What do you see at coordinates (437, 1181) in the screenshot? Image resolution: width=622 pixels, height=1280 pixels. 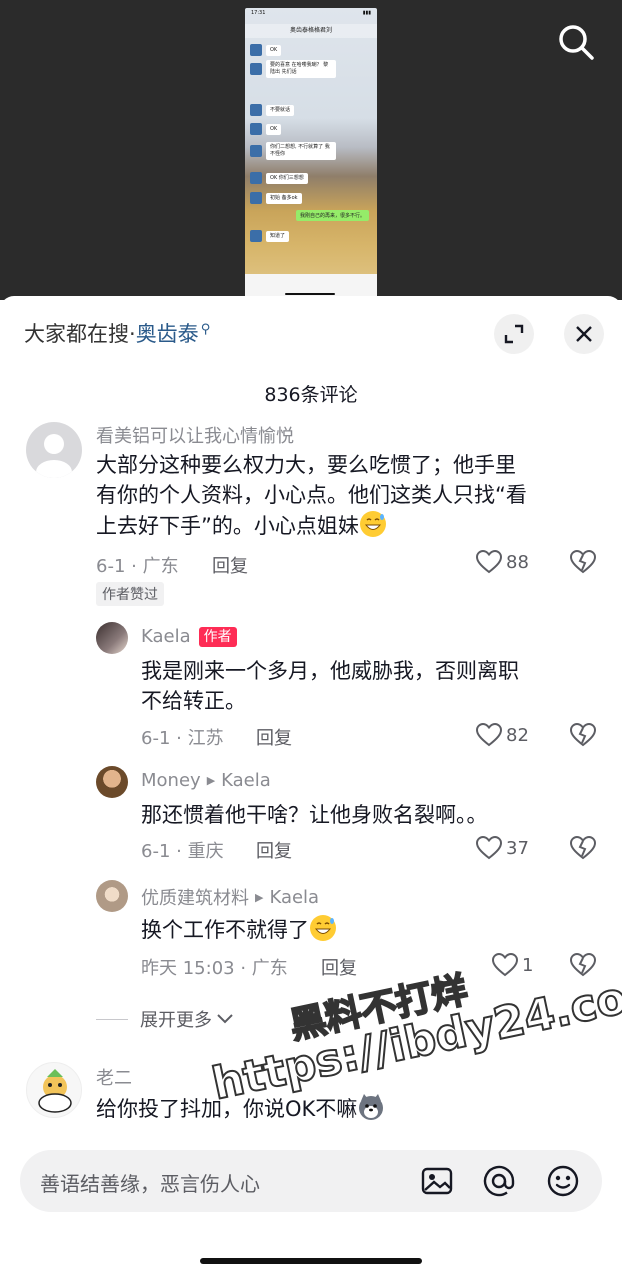 I see `image-icon` at bounding box center [437, 1181].